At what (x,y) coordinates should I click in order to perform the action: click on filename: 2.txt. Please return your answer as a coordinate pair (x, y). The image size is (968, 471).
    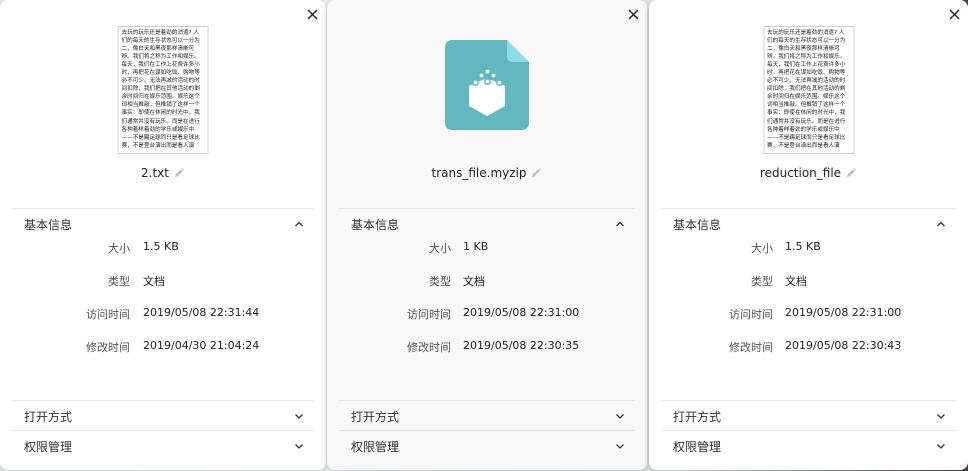
    Looking at the image, I should click on (155, 173).